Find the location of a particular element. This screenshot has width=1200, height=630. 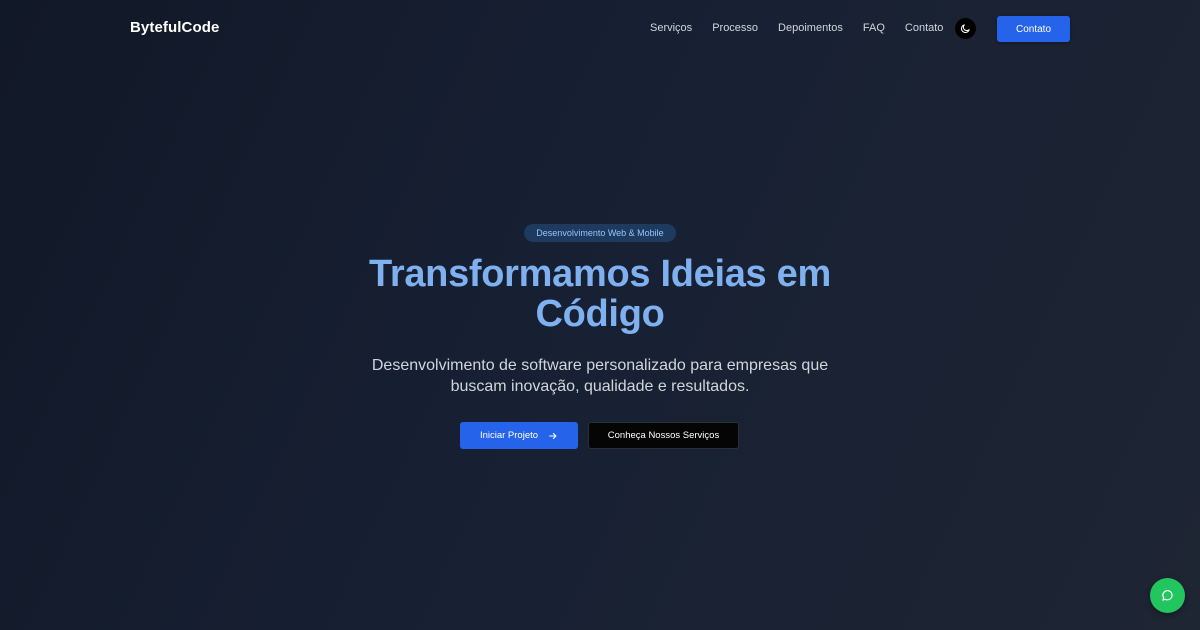

moon-icon is located at coordinates (965, 28).